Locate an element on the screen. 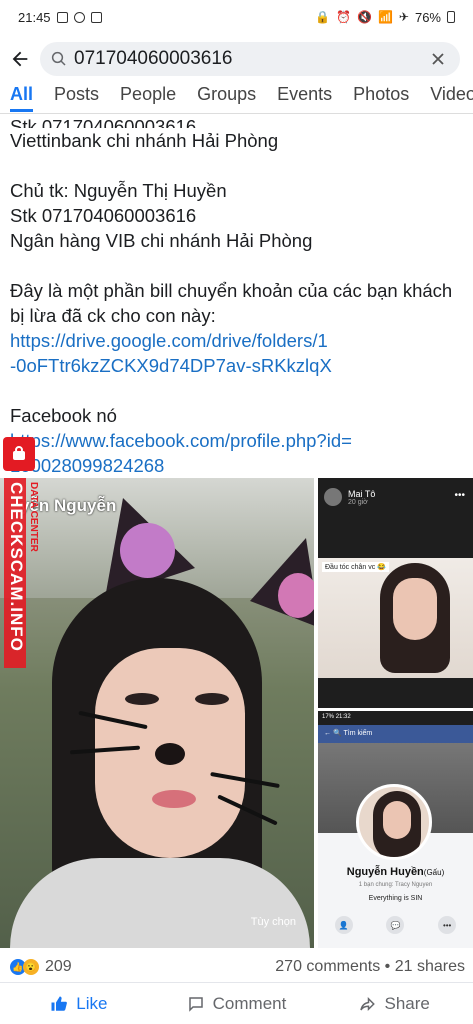 Image resolution: width=473 pixels, height=1024 pixels. post-actions: Like Comment Share is located at coordinates (236, 1003).